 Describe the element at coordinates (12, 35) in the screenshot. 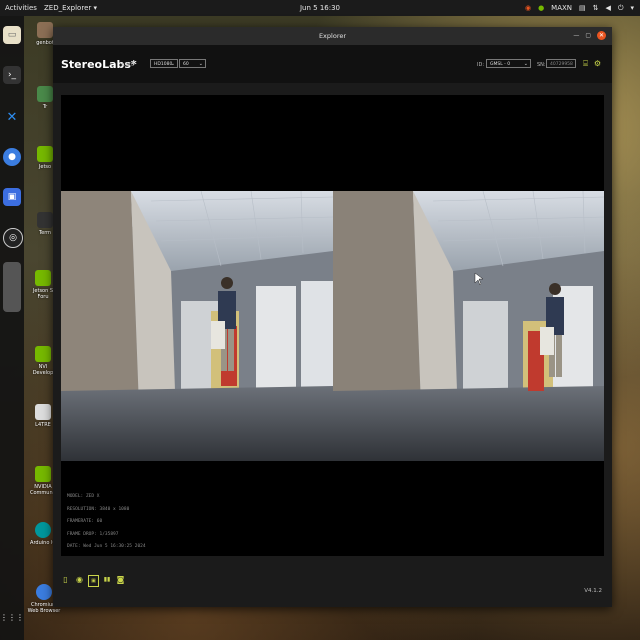

I see `files-icon: ▭` at that location.